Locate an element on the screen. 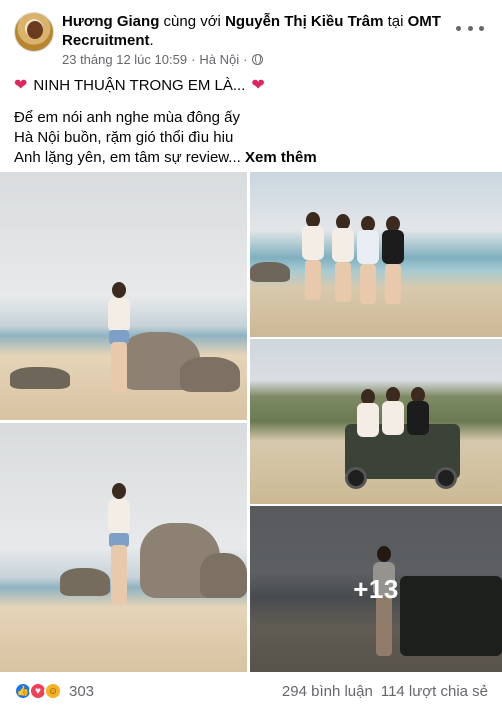  more-photos-count: +13 is located at coordinates (376, 588).